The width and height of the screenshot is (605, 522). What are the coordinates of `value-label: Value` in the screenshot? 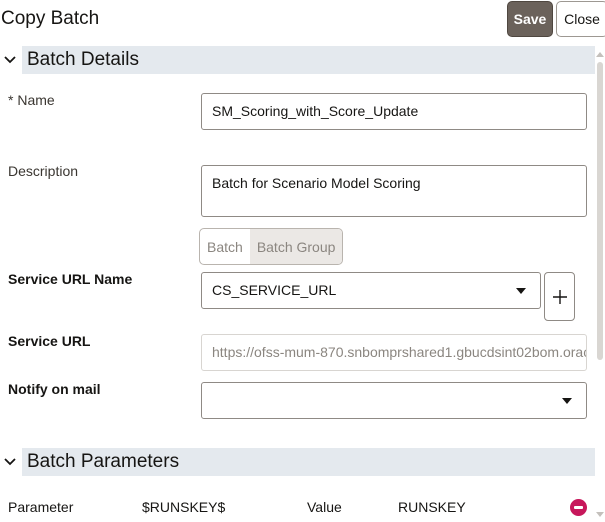 It's located at (324, 507).